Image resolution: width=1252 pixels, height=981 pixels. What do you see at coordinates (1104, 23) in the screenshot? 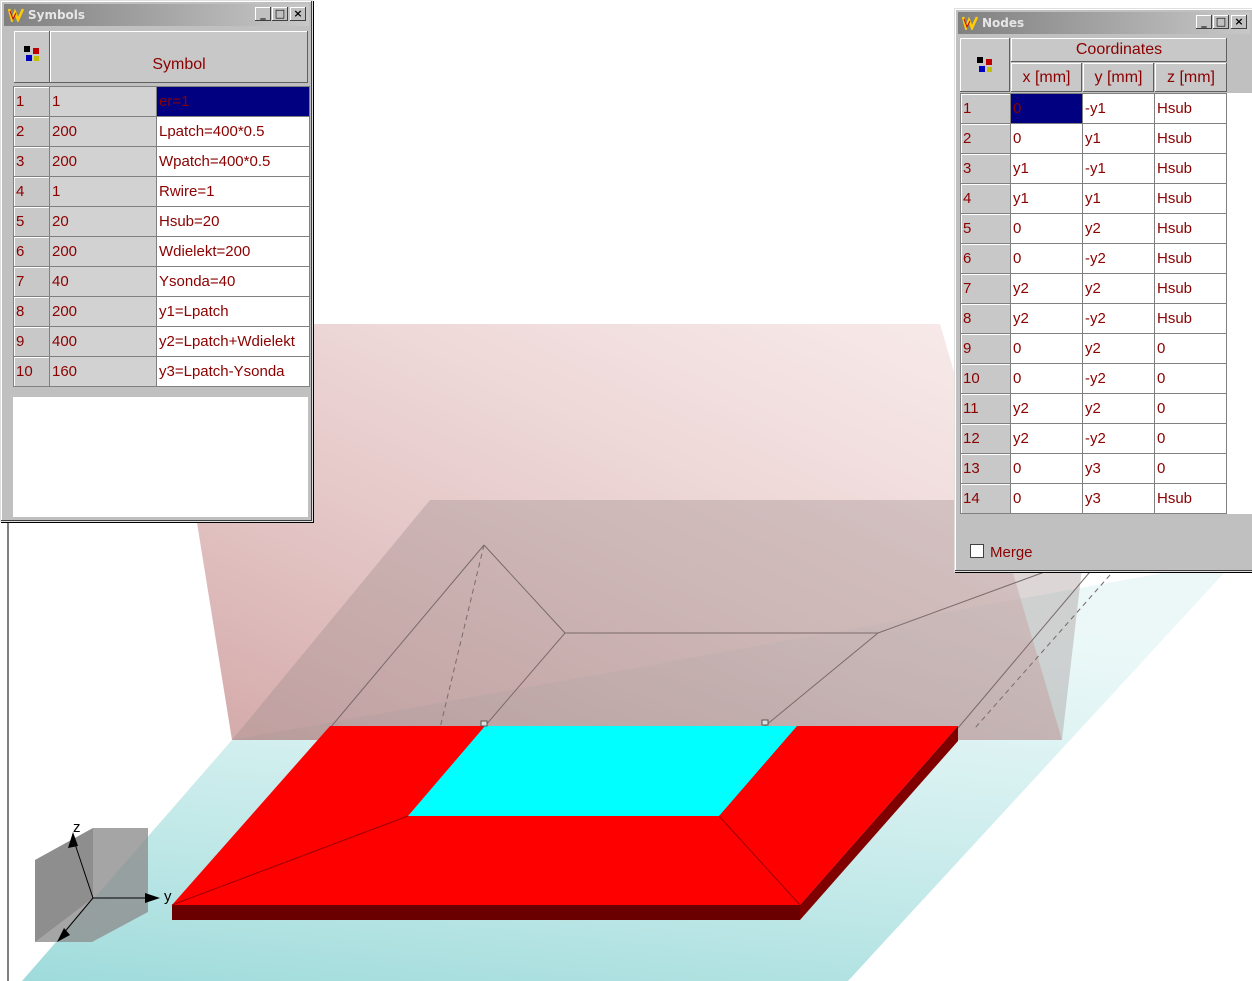
I see `nodes-titlebar: Nodes _ □ ×` at bounding box center [1104, 23].